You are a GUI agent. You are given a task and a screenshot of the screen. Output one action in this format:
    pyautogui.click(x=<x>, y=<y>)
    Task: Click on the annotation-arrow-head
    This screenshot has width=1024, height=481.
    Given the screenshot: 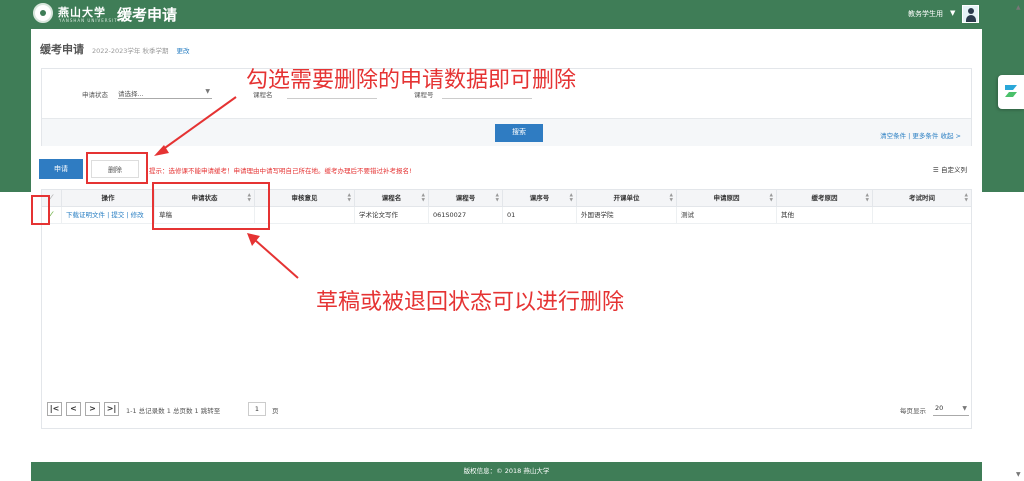 What is the action you would take?
    pyautogui.click(x=253, y=239)
    